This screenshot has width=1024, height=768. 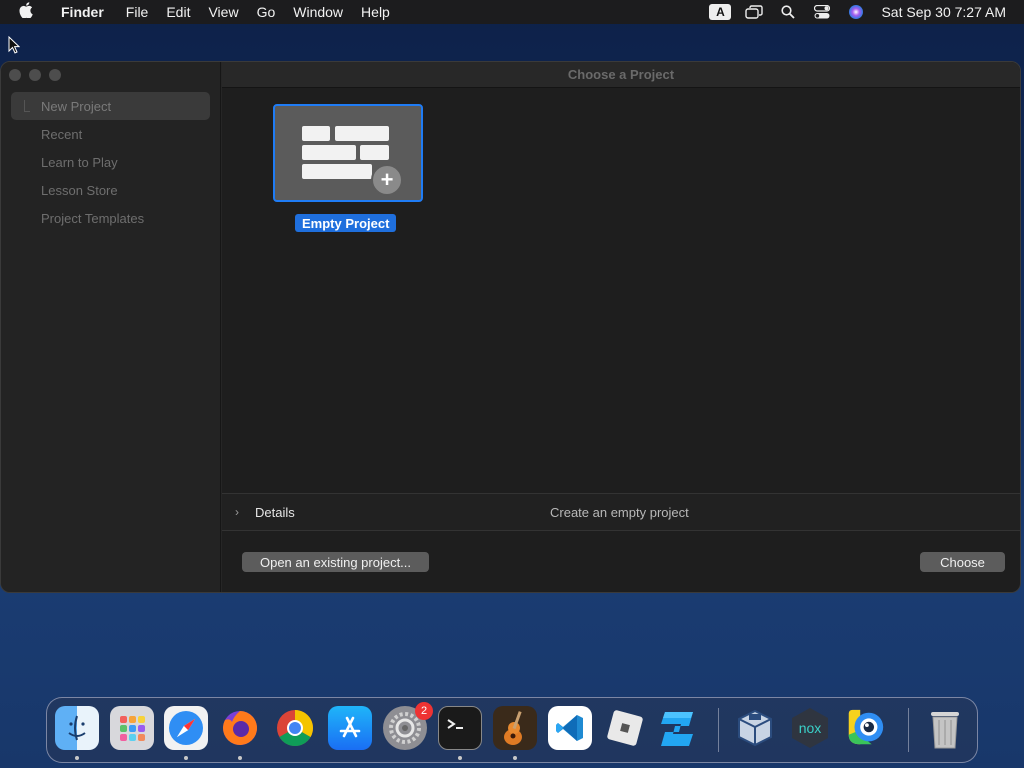 I want to click on svg-text: nox, so click(x=810, y=728).